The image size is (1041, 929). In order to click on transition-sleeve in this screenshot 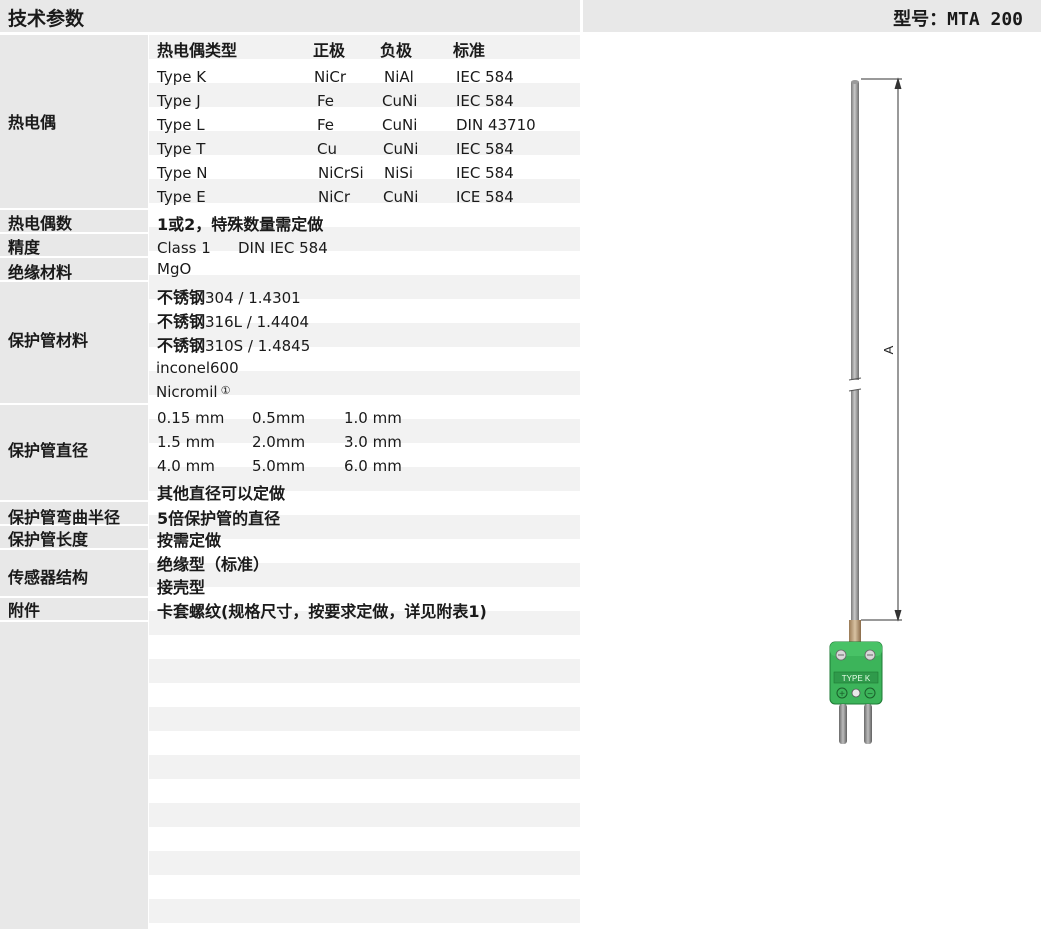, I will do `click(855, 632)`.